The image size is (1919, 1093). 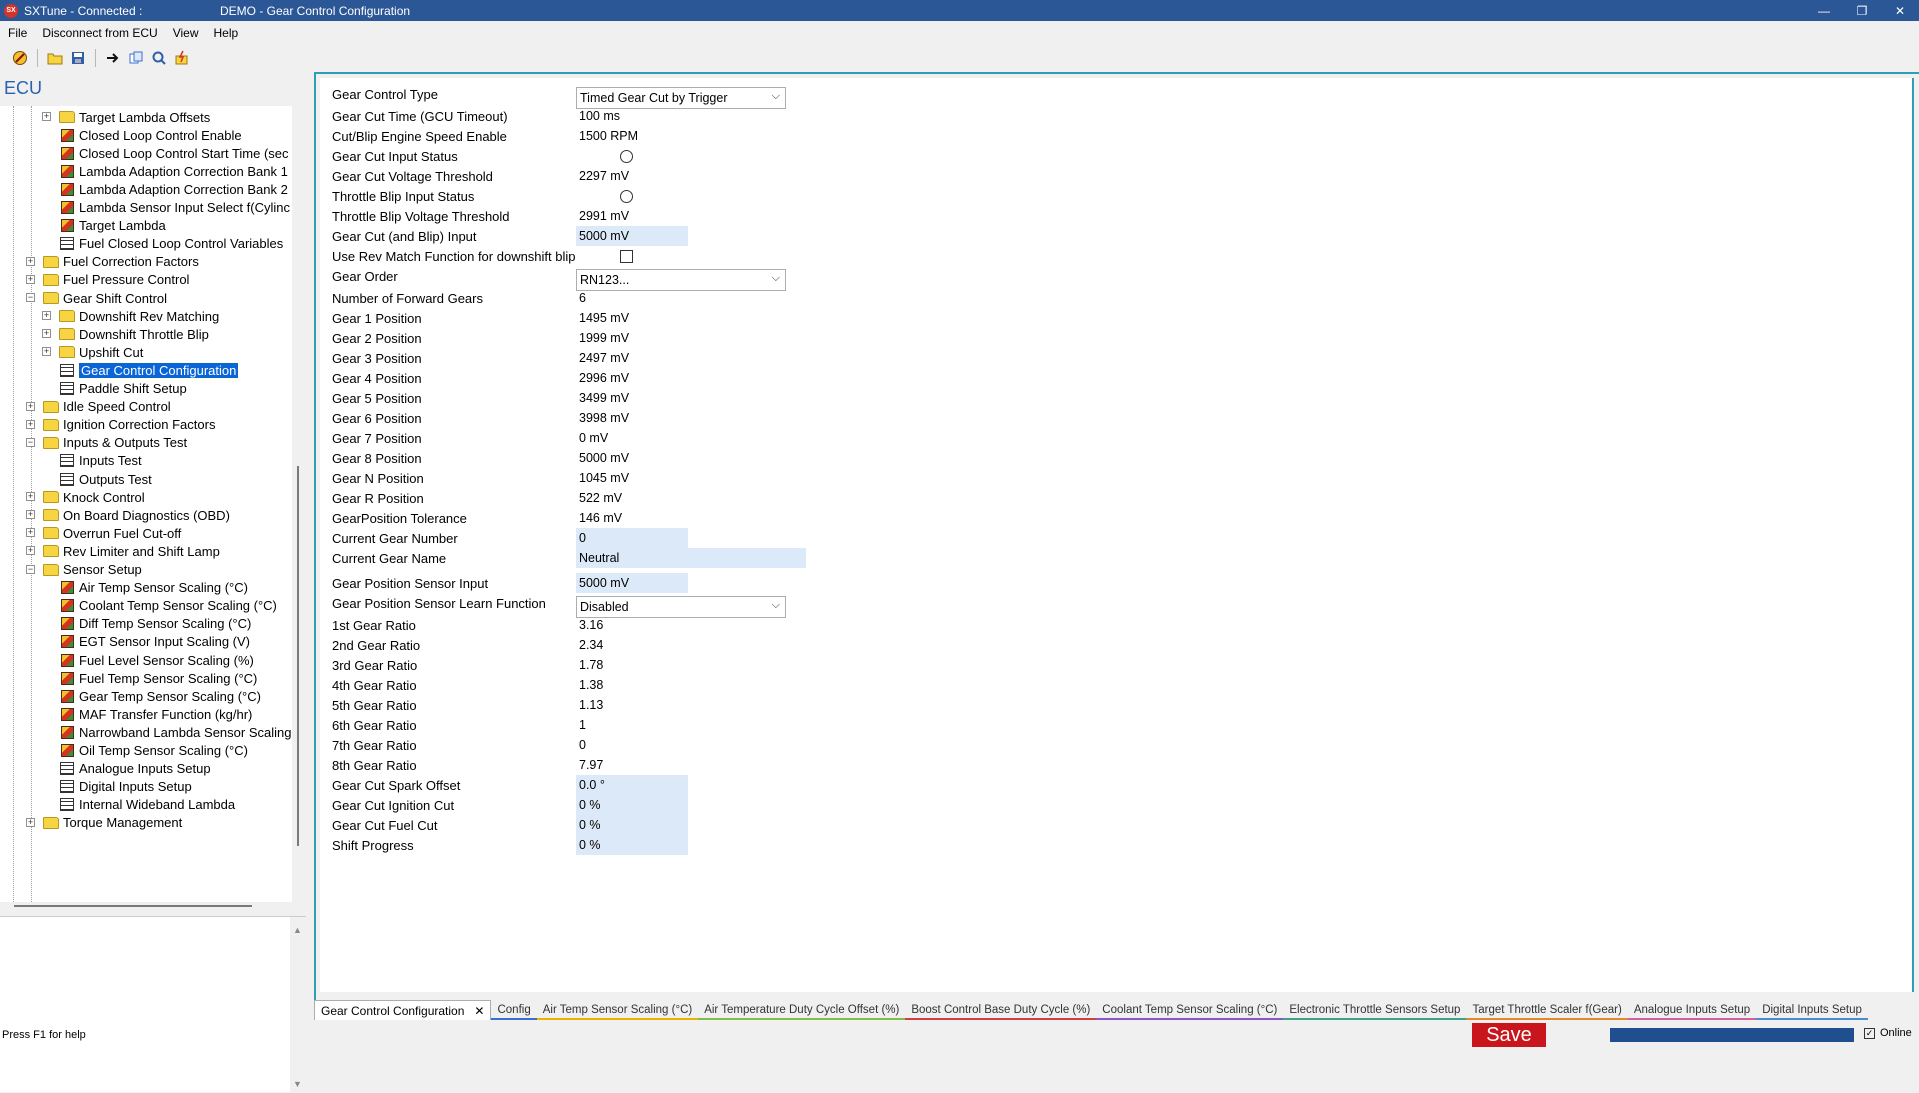 What do you see at coordinates (226, 33) in the screenshot?
I see `menu-help: Help` at bounding box center [226, 33].